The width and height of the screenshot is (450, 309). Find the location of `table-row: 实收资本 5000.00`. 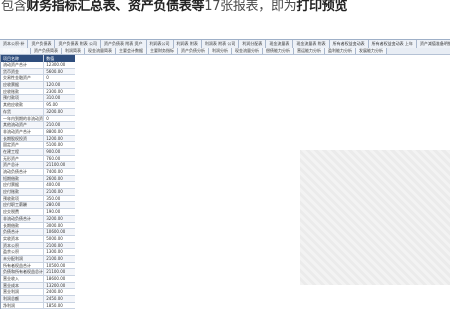

table-row: 实收资本 5000.00 is located at coordinates (38, 239).